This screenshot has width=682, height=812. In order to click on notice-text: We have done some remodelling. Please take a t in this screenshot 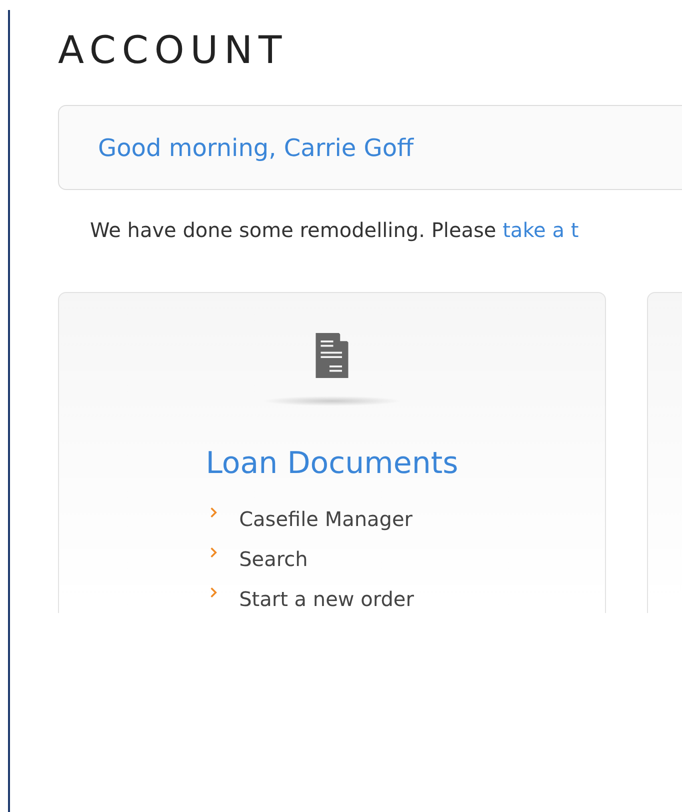, I will do `click(335, 230)`.